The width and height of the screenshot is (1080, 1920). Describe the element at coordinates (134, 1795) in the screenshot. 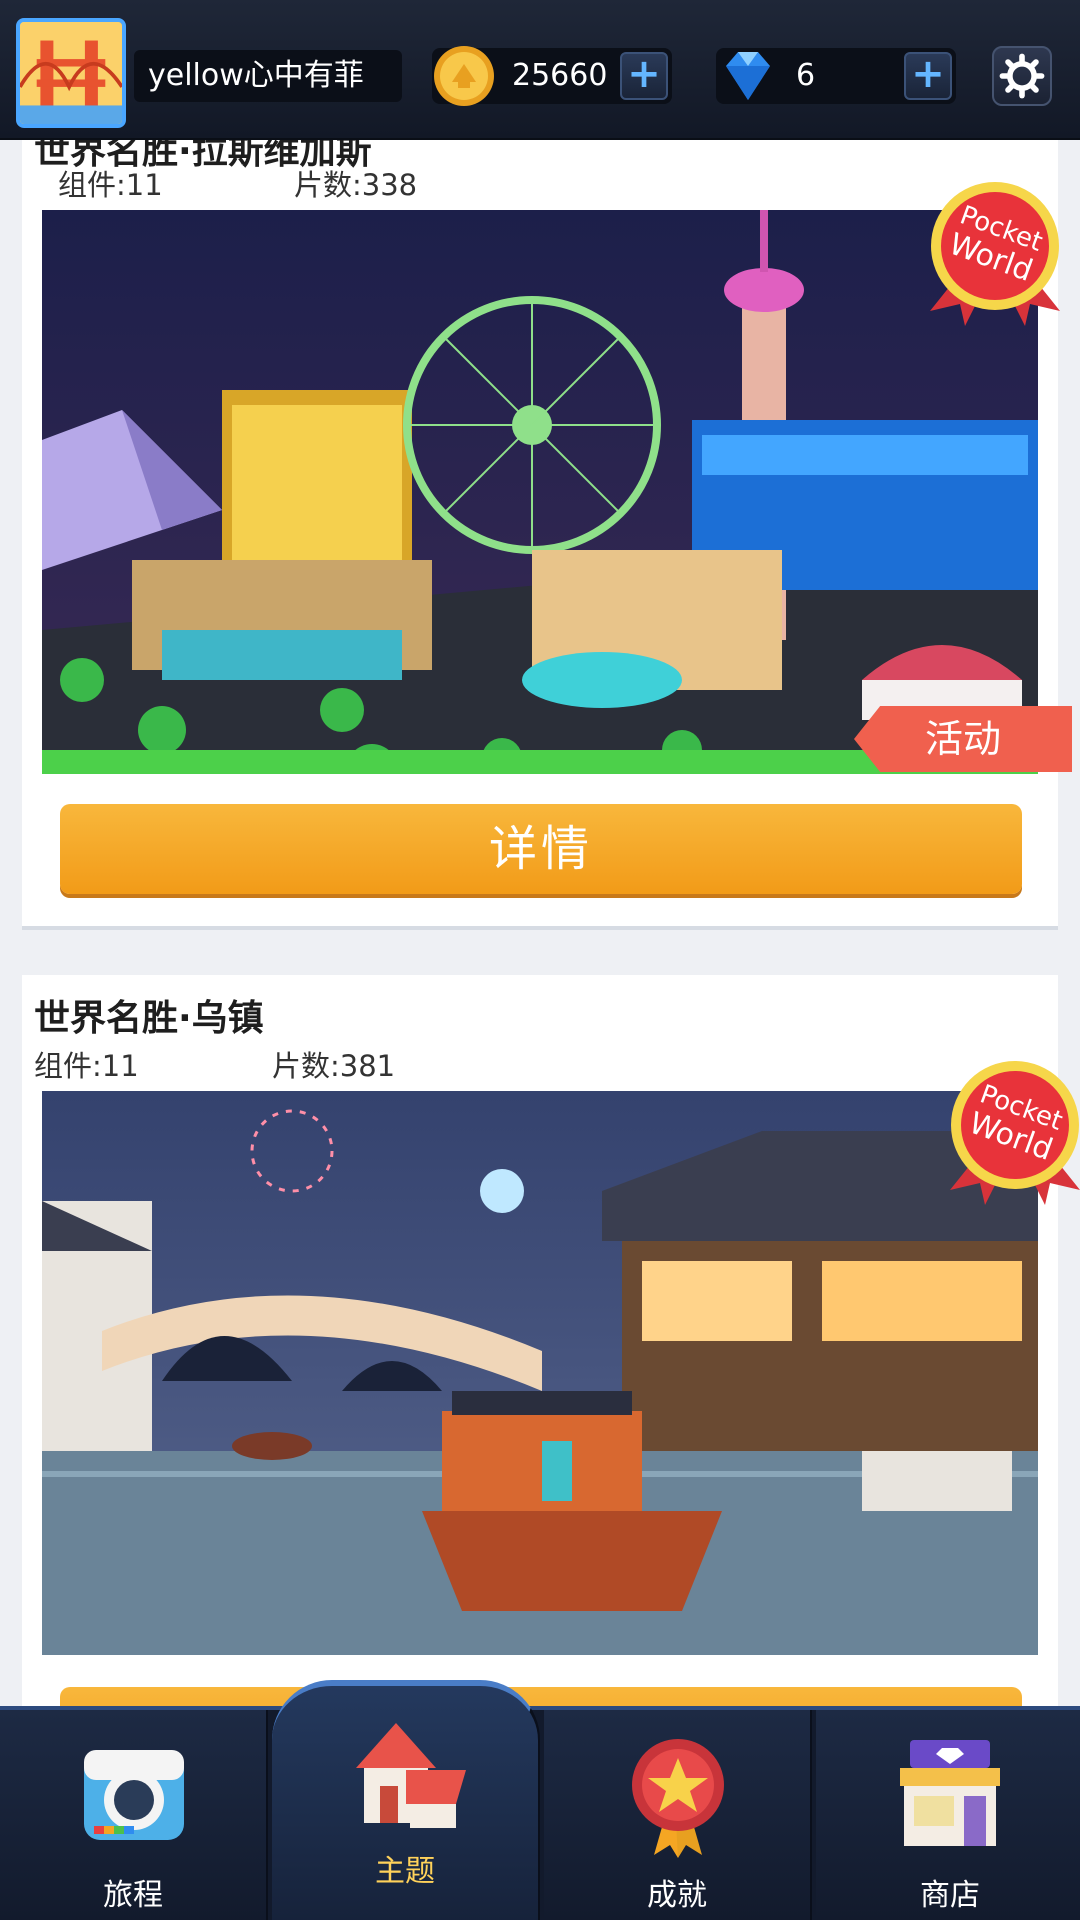

I see `camera-icon` at that location.